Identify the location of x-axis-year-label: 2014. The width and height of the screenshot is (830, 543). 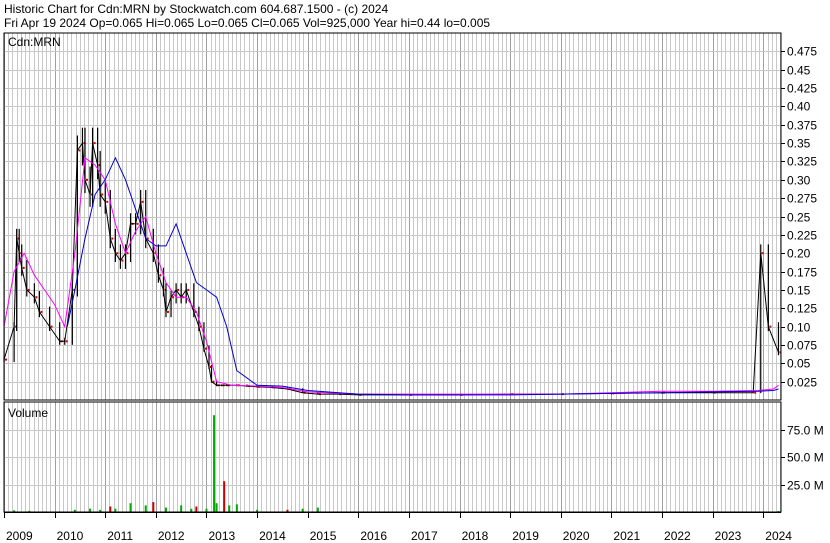
(272, 536).